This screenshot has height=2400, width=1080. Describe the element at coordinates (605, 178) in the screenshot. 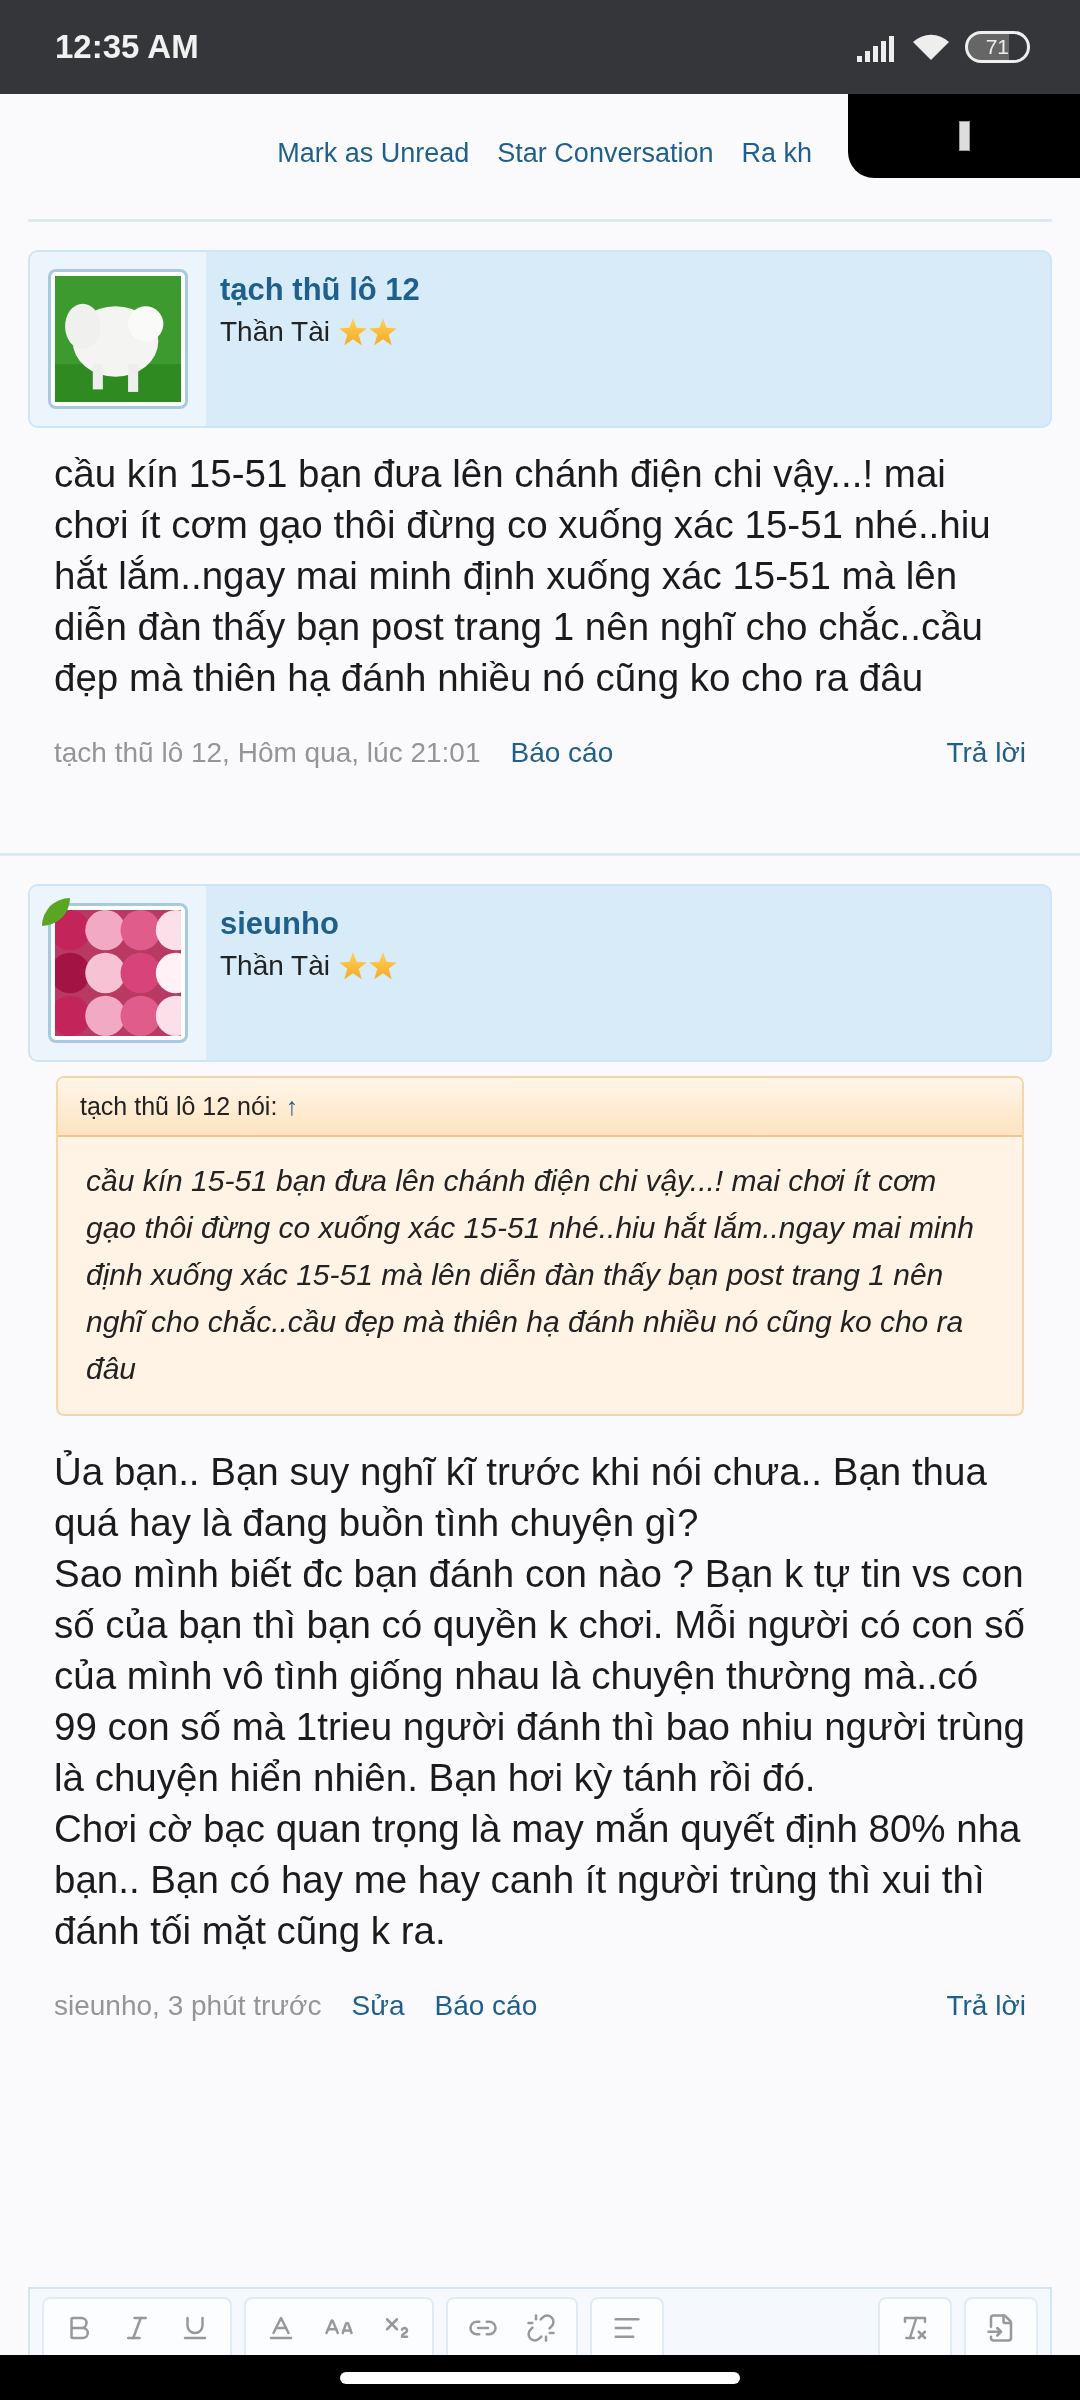

I see `top-link: Star Conversation` at that location.